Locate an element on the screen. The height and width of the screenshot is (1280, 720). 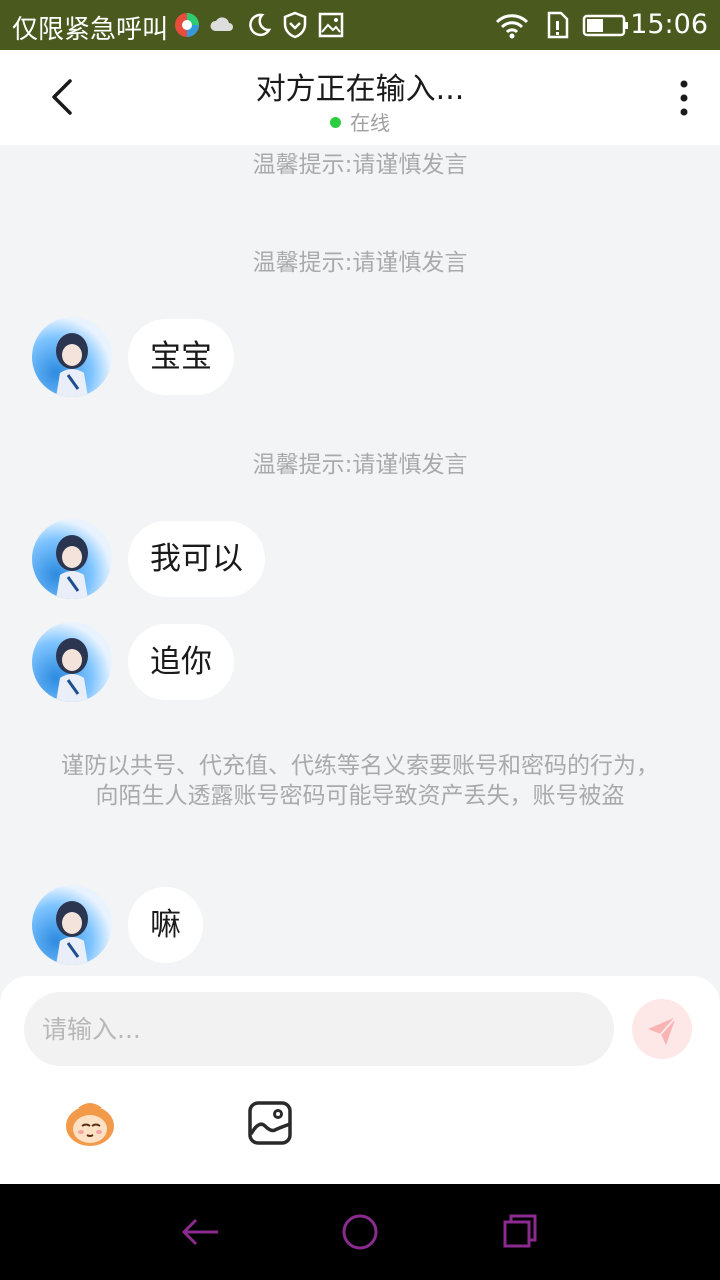
carrier-text: 仅限紧急呼叫 is located at coordinates (90, 30).